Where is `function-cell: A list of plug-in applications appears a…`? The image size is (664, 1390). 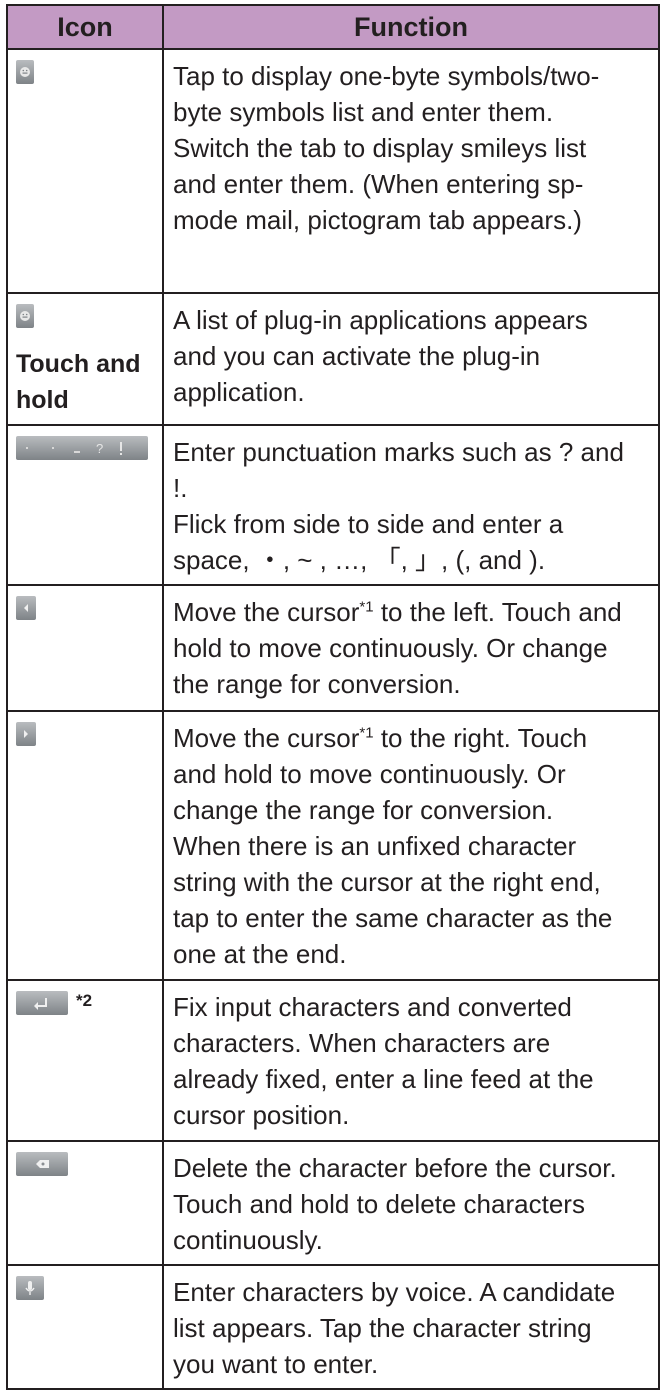
function-cell: A list of plug-in applications appears a… is located at coordinates (411, 359).